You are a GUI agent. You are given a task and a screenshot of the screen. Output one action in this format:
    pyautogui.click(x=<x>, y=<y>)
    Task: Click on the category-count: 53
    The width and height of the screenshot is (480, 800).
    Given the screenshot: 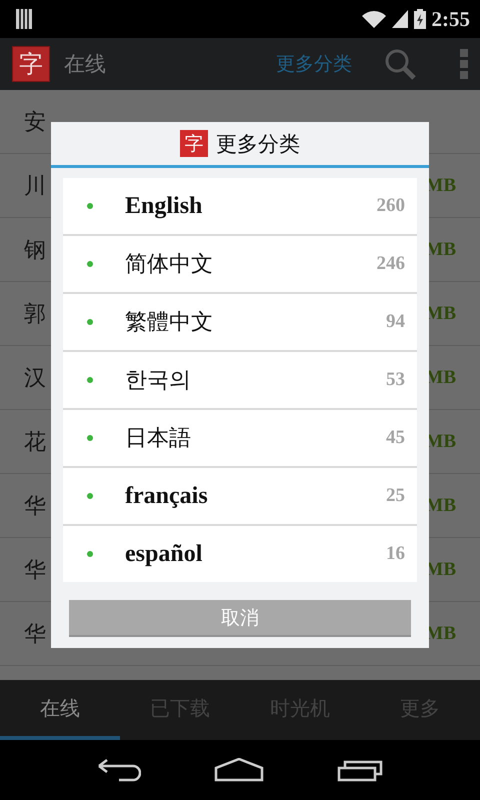 What is the action you would take?
    pyautogui.click(x=395, y=380)
    